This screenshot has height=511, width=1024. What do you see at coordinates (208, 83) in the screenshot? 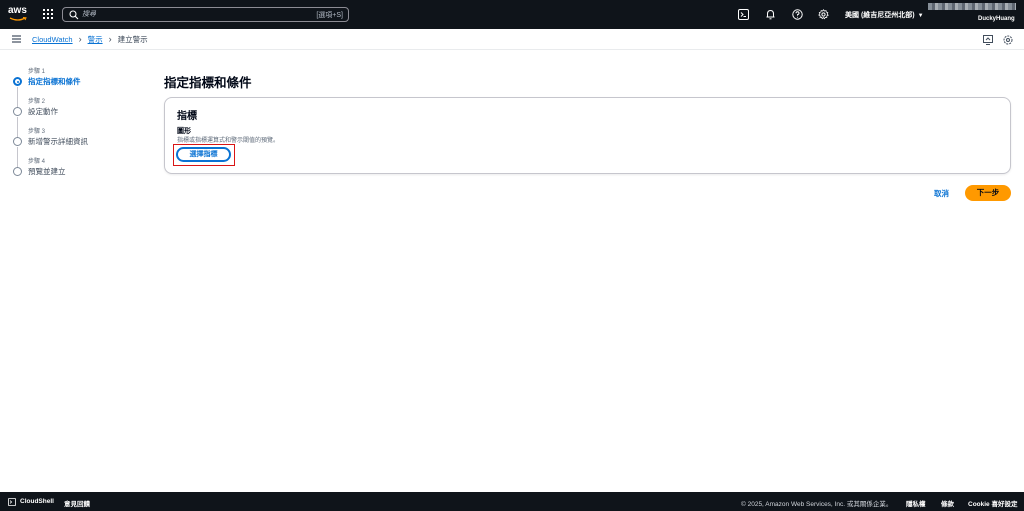
I see `page-title: 指定指標和條件` at bounding box center [208, 83].